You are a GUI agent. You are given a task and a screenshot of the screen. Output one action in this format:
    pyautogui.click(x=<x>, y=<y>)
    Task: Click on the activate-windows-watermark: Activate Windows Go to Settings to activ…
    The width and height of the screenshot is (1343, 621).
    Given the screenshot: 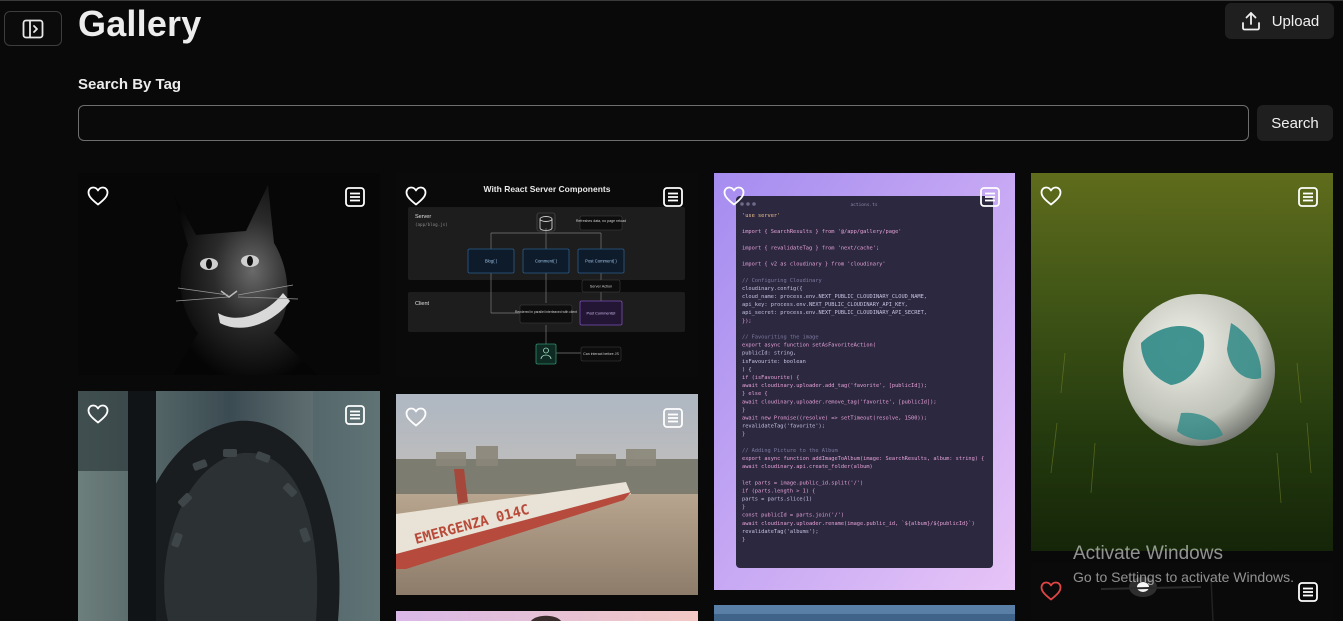 What is the action you would take?
    pyautogui.click(x=1183, y=565)
    